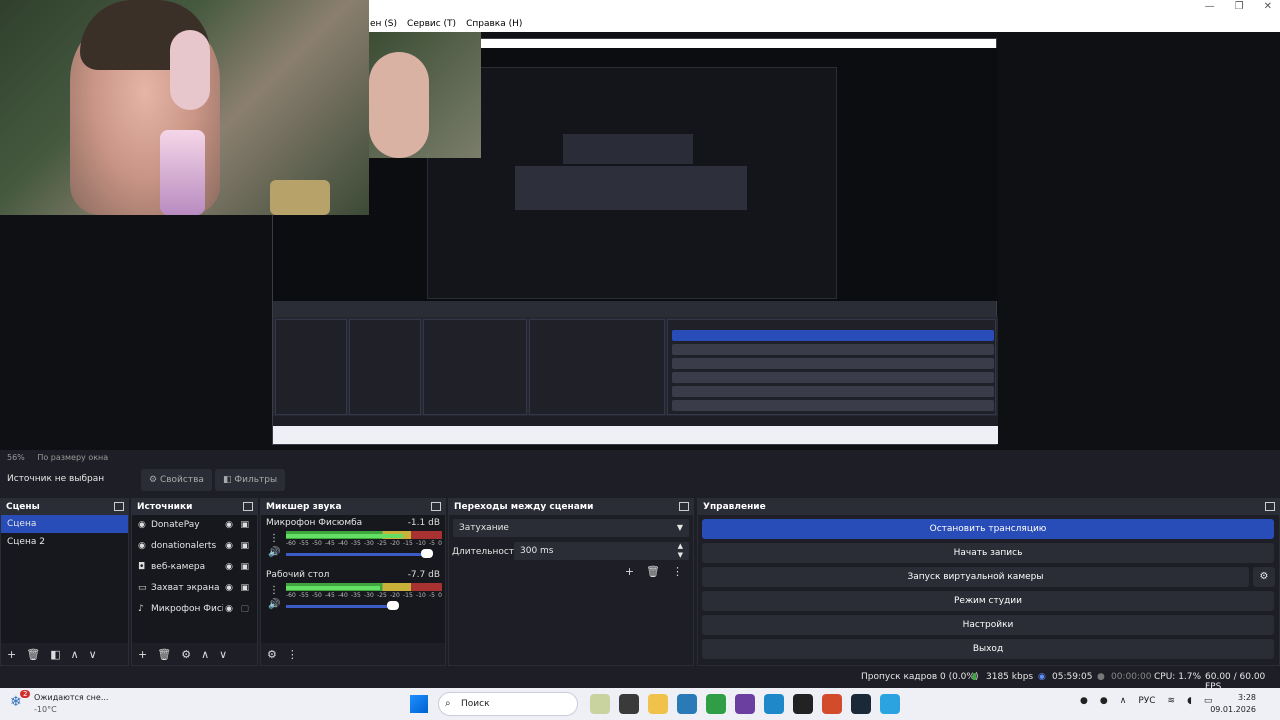 The width and height of the screenshot is (1280, 720). I want to click on stop-stream-button: Остановить трансляцию, so click(988, 529).